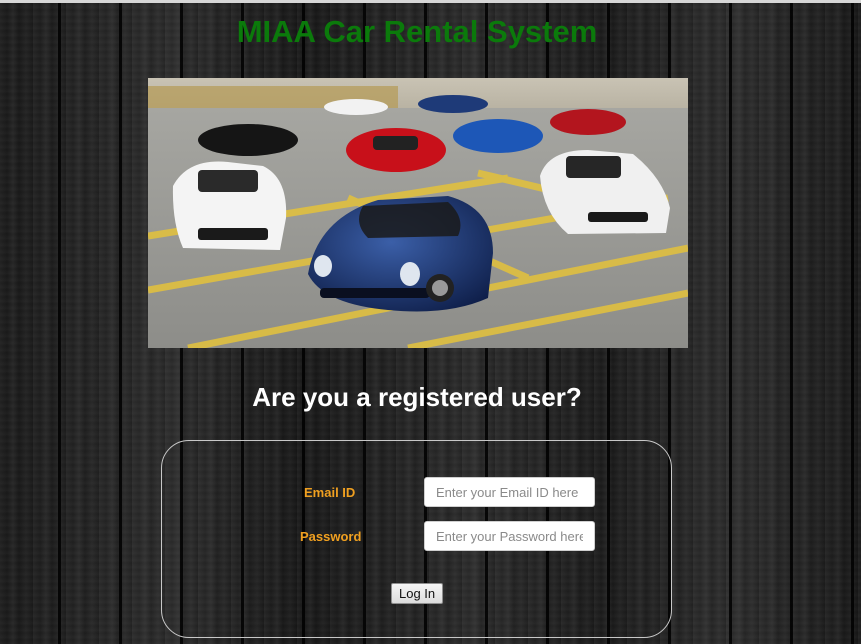 This screenshot has height=644, width=861. What do you see at coordinates (417, 397) in the screenshot?
I see `login-heading: Are you a registered user?` at bounding box center [417, 397].